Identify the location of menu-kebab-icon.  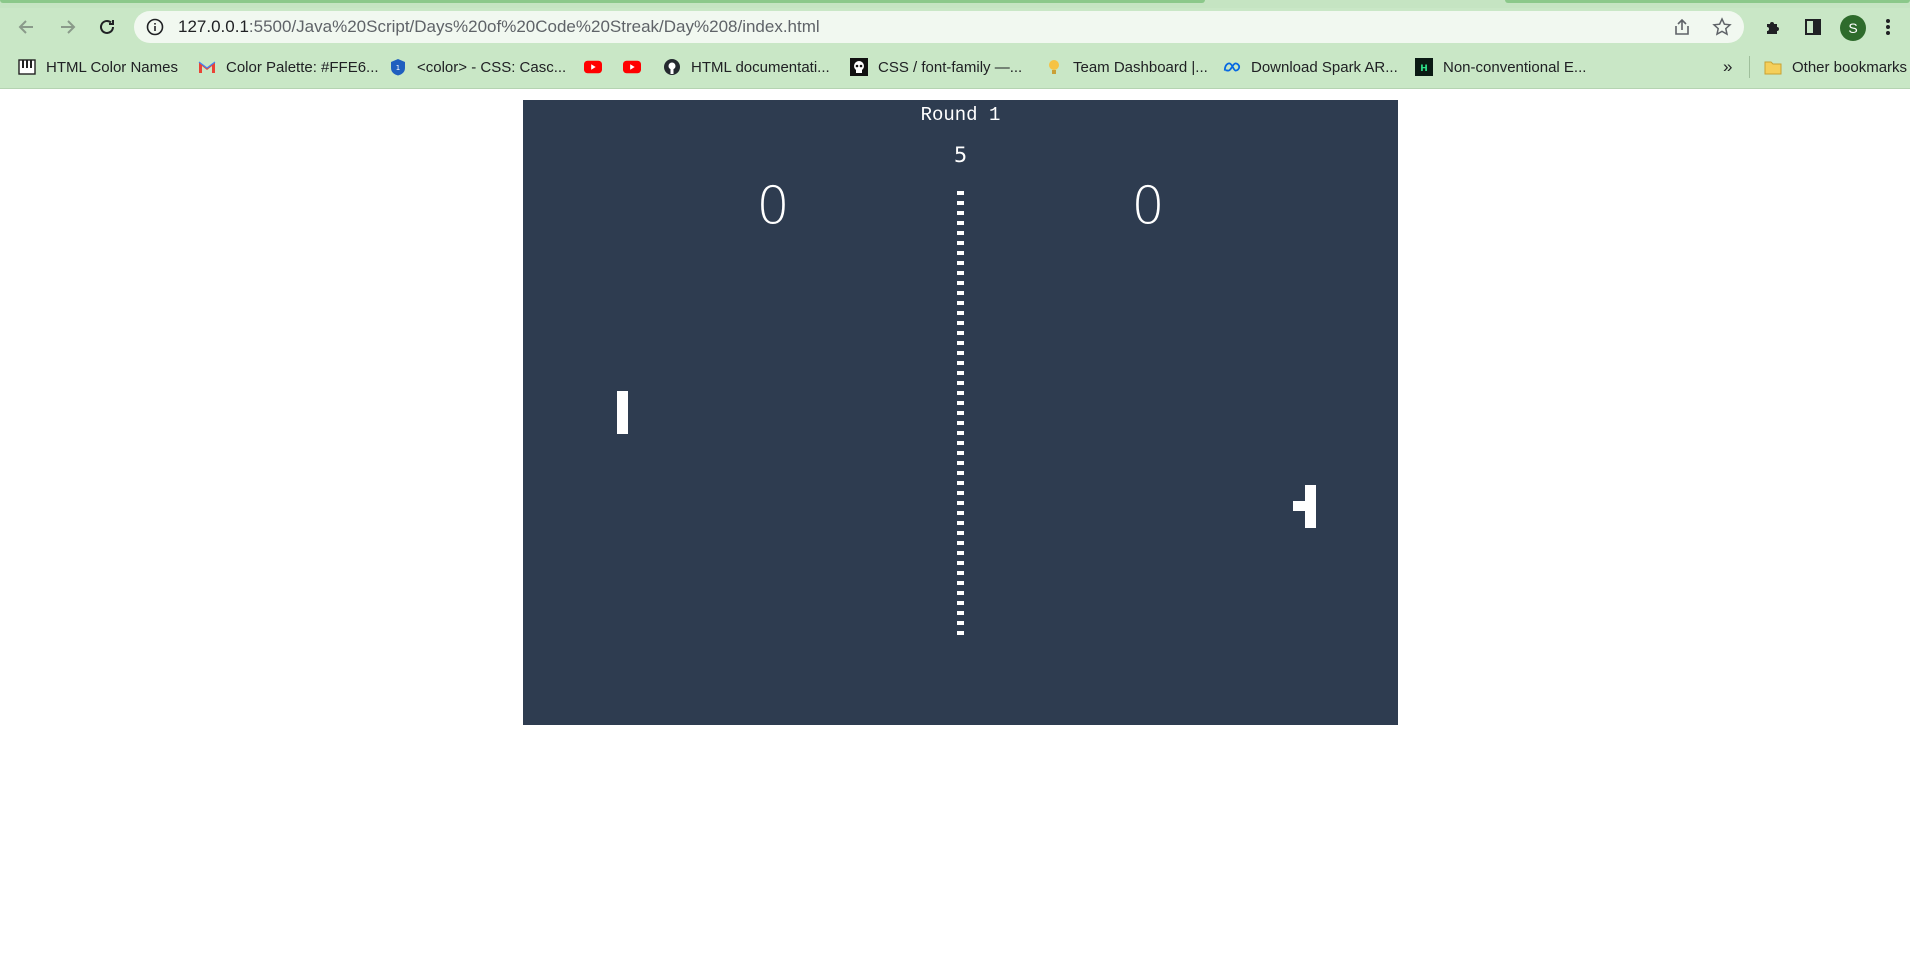
(1888, 27).